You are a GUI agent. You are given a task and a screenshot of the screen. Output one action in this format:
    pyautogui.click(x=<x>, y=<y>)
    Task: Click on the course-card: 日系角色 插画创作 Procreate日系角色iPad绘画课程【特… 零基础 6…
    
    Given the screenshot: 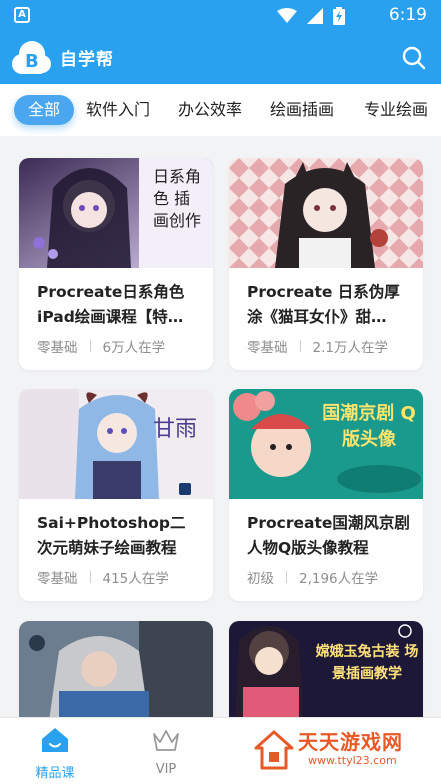 What is the action you would take?
    pyautogui.click(x=116, y=264)
    